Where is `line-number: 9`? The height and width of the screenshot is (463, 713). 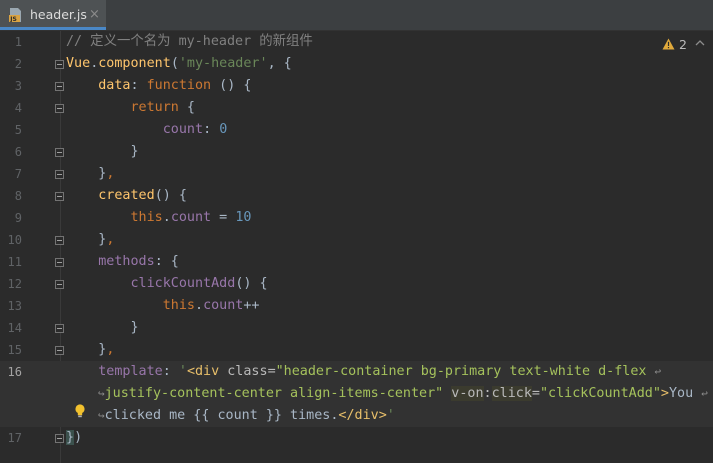
line-number: 9 is located at coordinates (18, 218).